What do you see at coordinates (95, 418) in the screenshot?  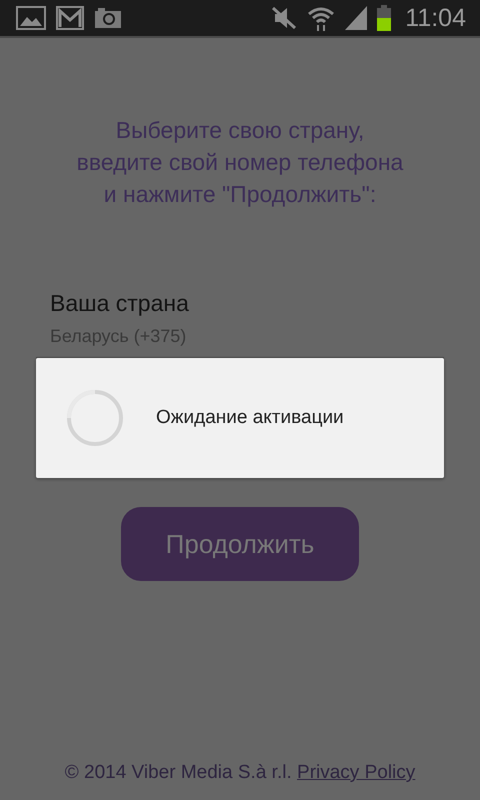 I see `loading-spinner-icon` at bounding box center [95, 418].